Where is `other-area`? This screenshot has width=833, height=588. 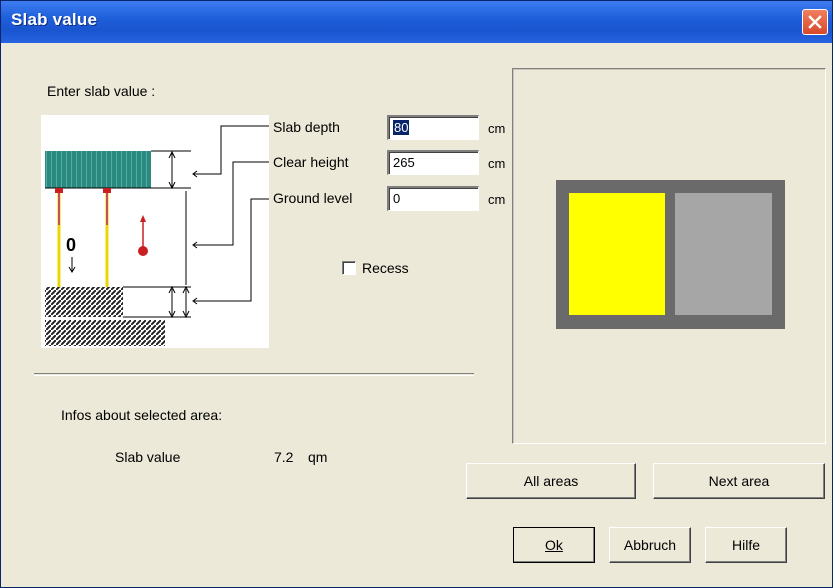 other-area is located at coordinates (723, 254).